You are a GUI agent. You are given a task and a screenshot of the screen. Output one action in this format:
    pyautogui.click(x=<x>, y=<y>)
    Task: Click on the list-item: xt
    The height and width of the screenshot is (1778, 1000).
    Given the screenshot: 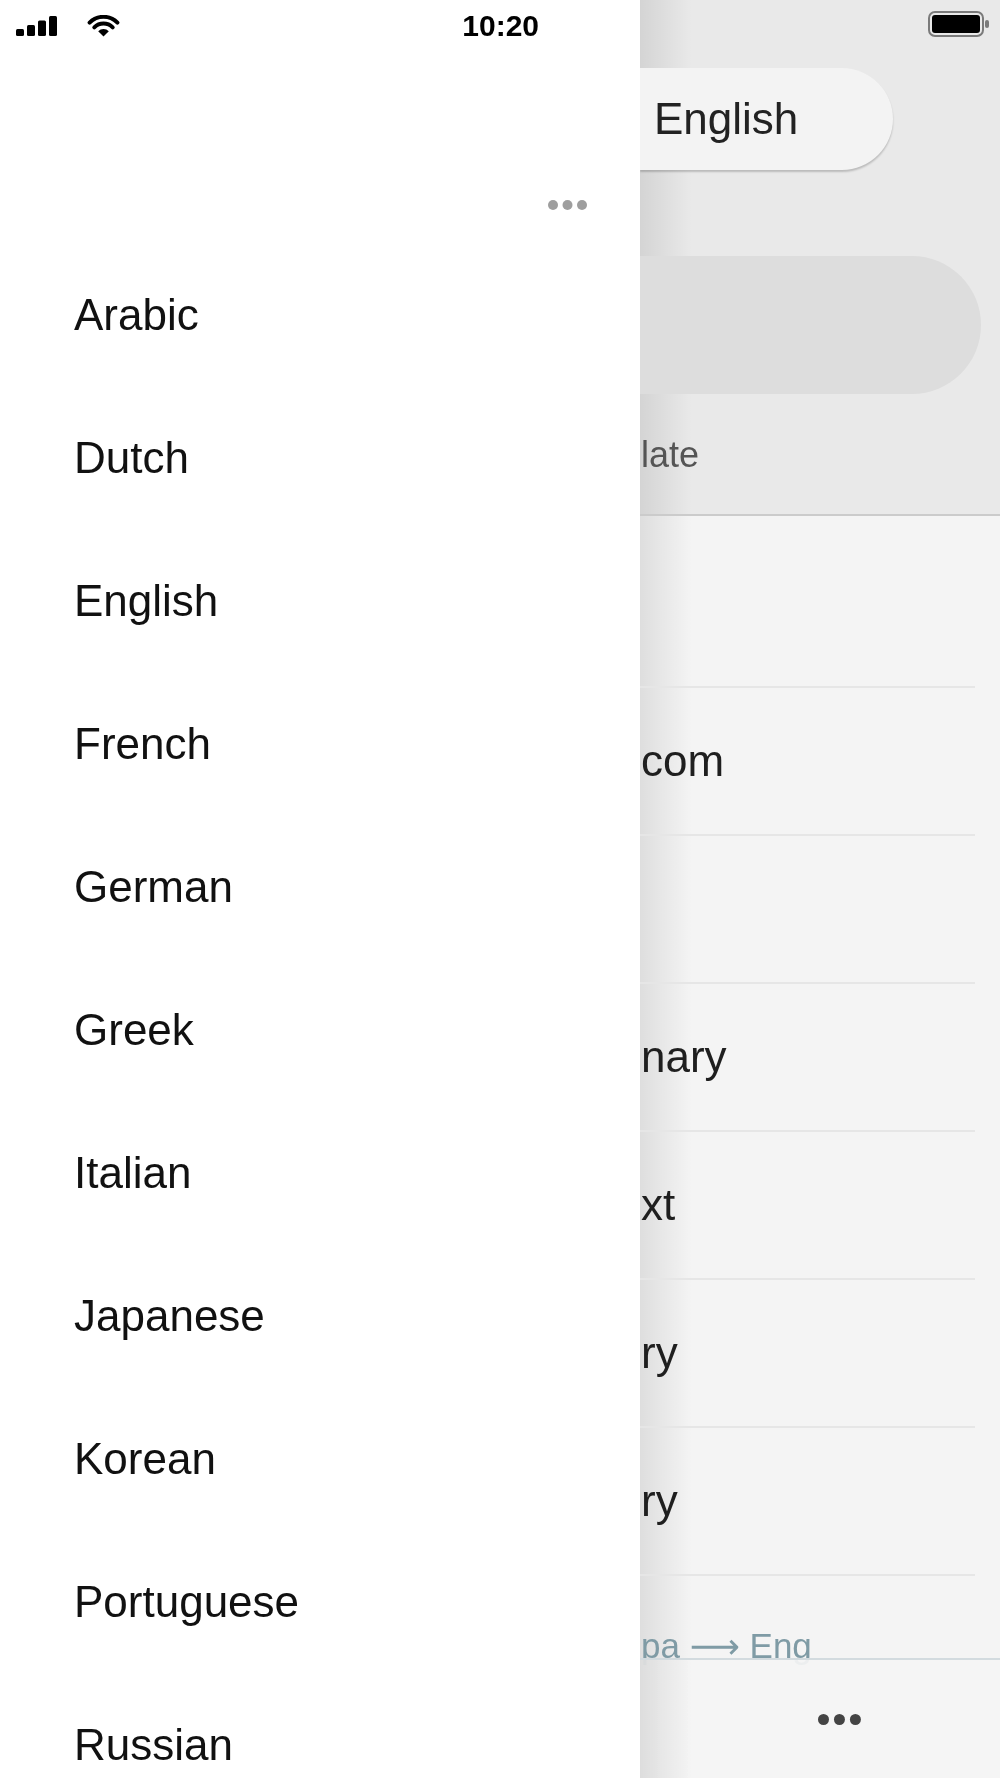 What is the action you would take?
    pyautogui.click(x=658, y=1205)
    